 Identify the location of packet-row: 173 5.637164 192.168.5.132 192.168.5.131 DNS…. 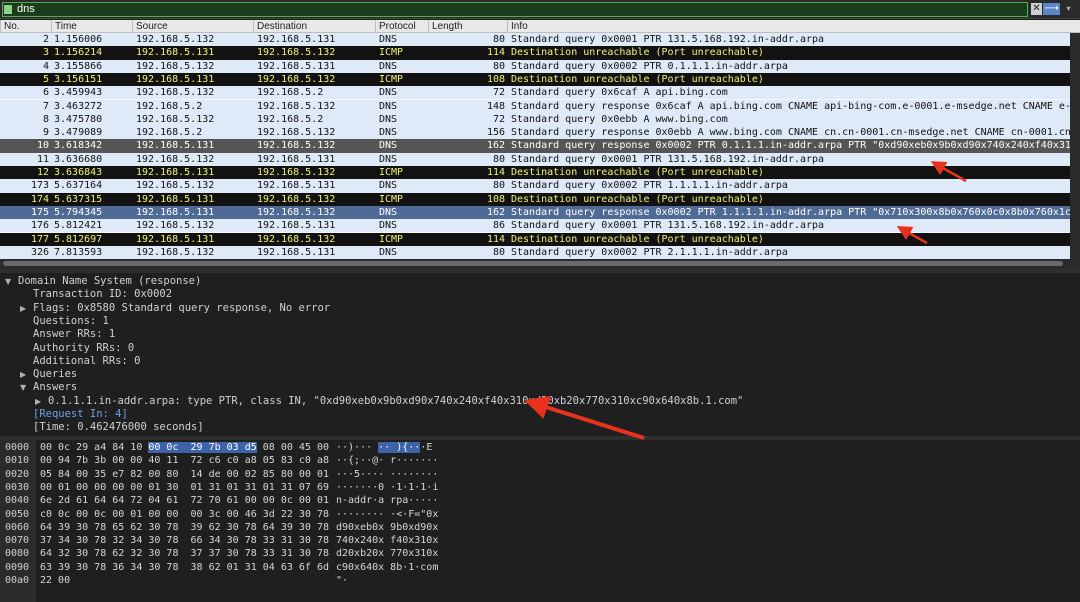
(535, 186).